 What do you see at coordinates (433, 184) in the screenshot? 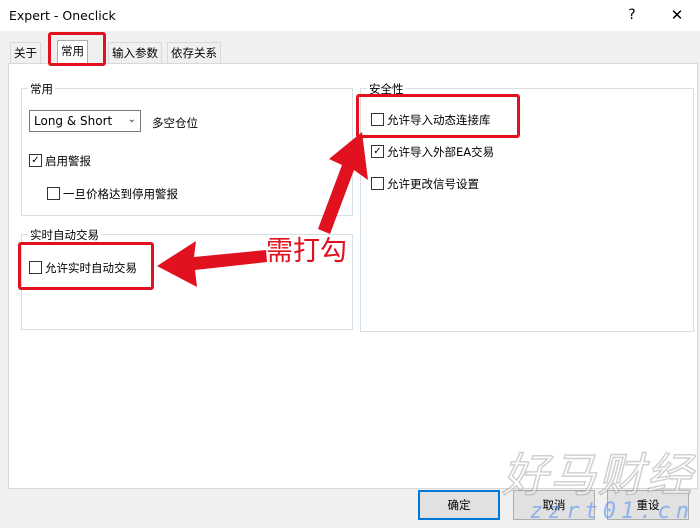
I see `allow-signal-change-label: 允许更改信号设置` at bounding box center [433, 184].